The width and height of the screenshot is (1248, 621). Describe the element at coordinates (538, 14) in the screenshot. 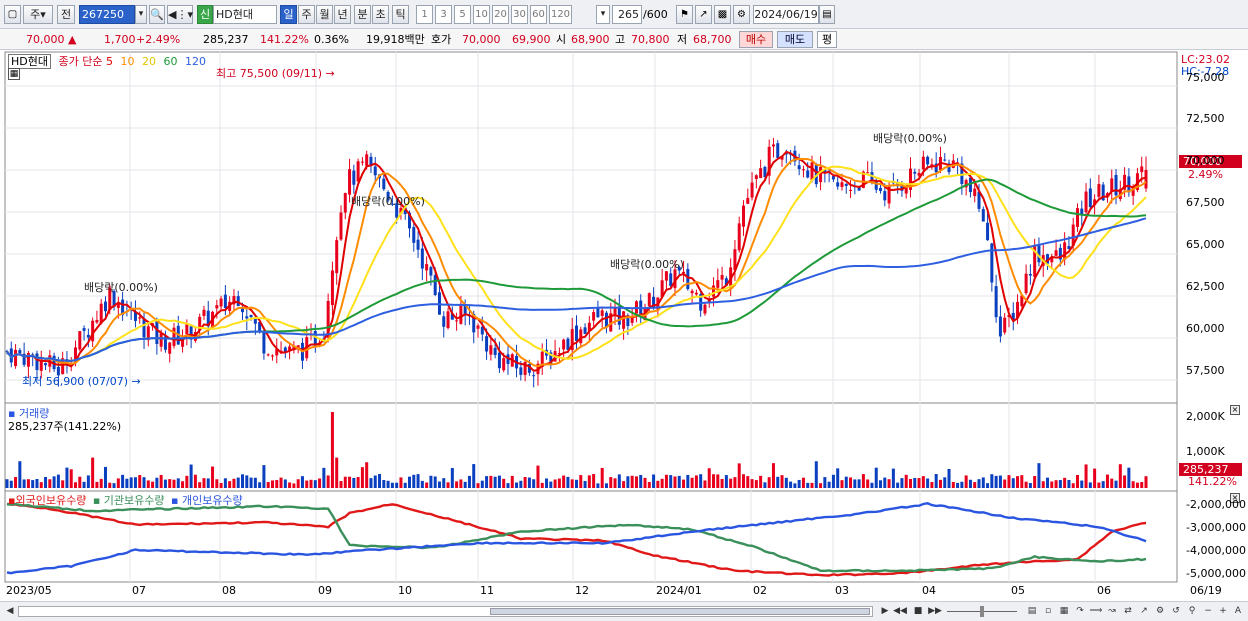

I see `interval-tab-6: 60` at that location.